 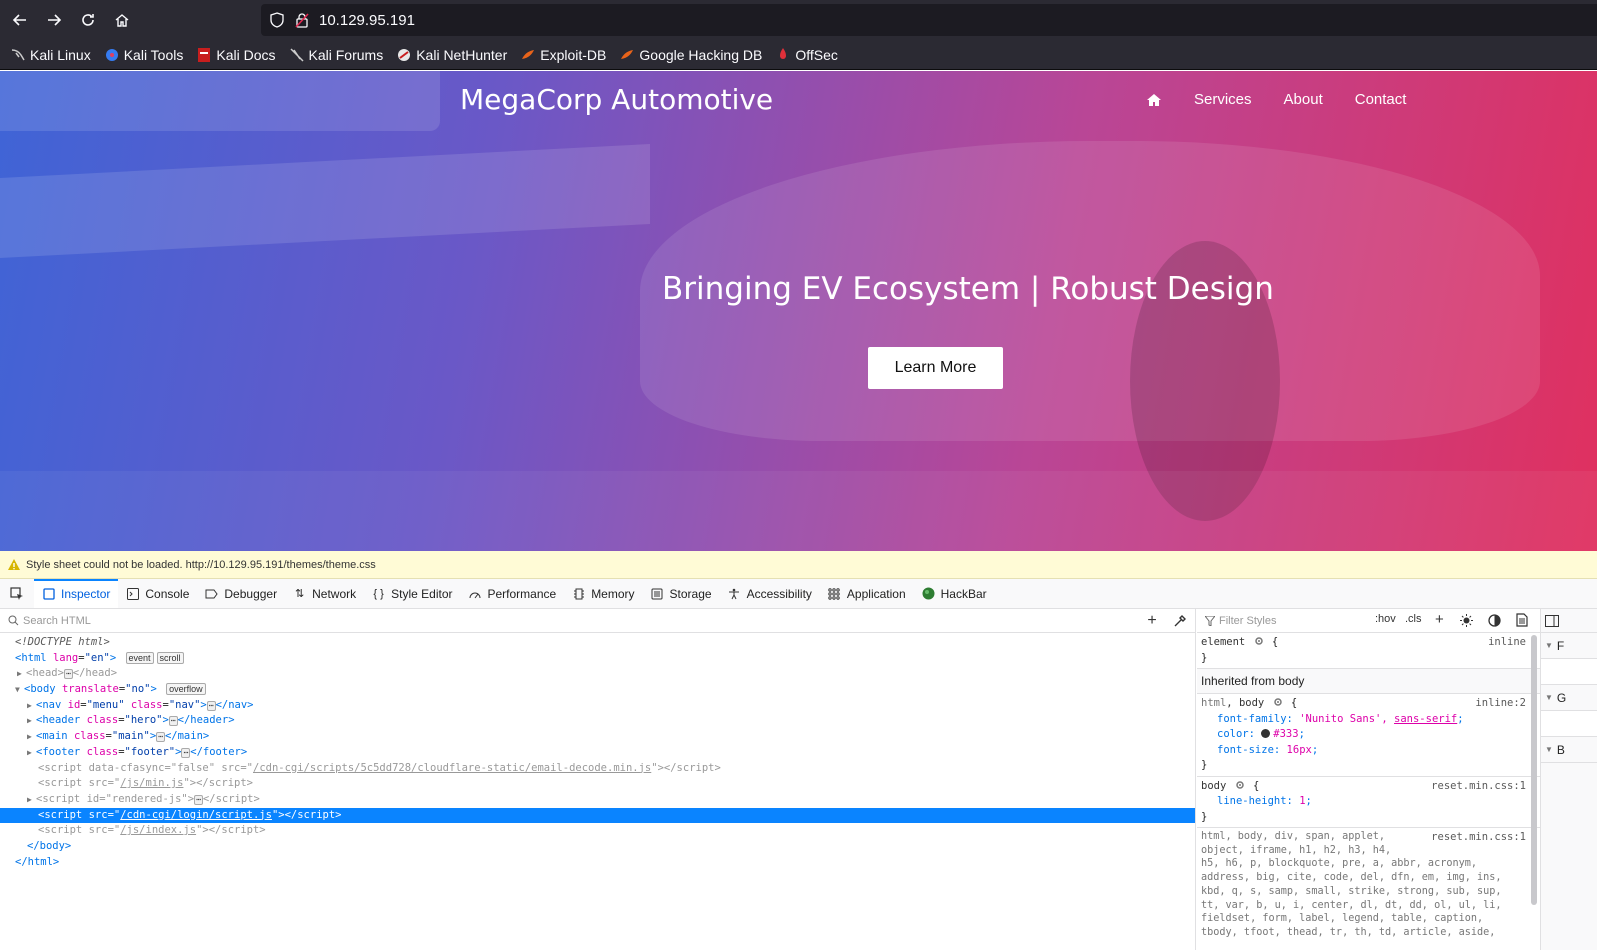 I want to click on bookmark-offsec: OffSec, so click(x=806, y=55).